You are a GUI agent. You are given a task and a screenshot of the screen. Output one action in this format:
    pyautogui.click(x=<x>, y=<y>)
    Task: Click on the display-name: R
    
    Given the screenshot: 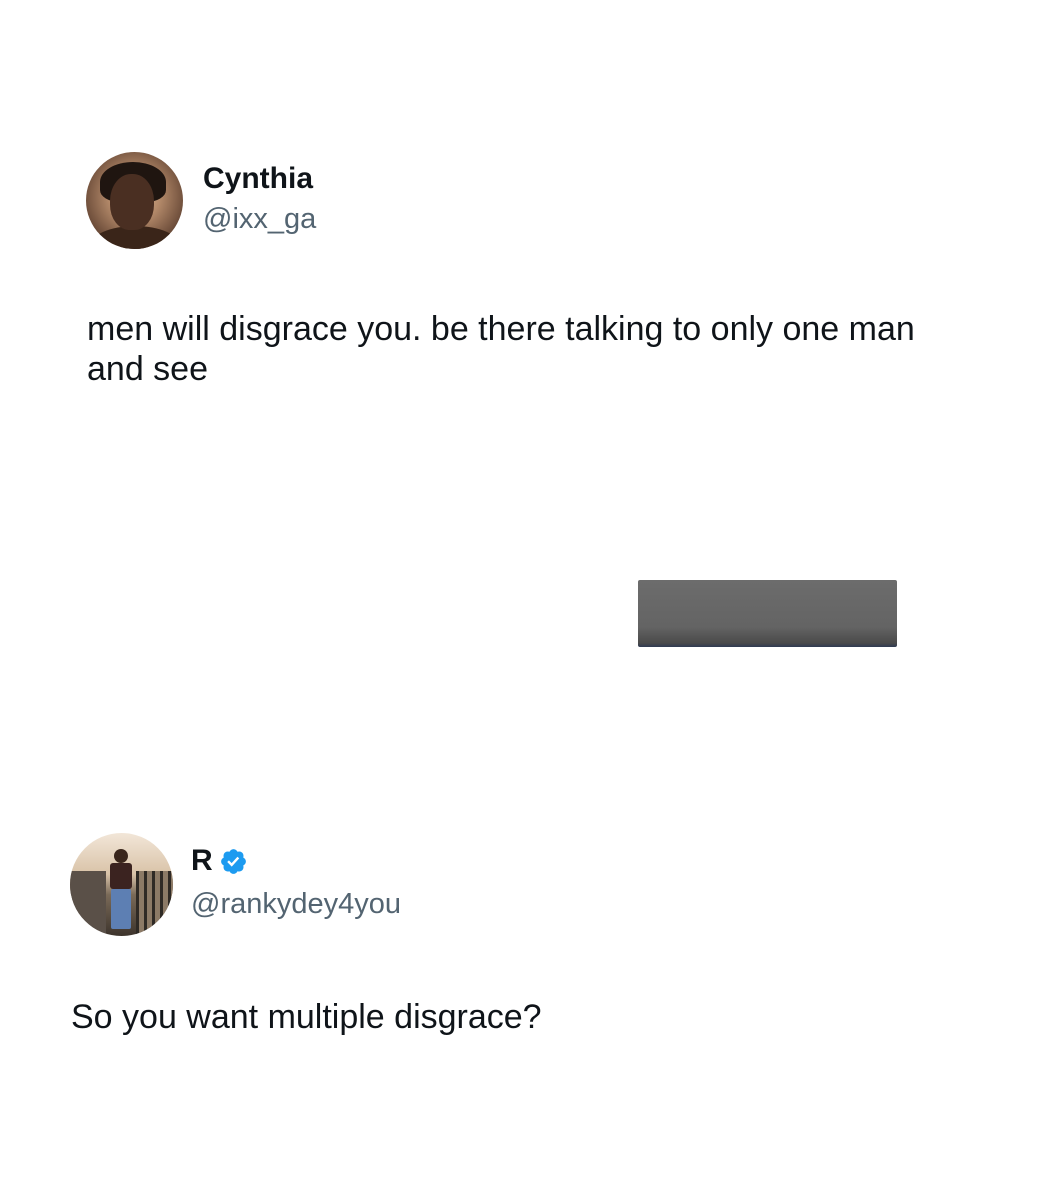 What is the action you would take?
    pyautogui.click(x=202, y=861)
    